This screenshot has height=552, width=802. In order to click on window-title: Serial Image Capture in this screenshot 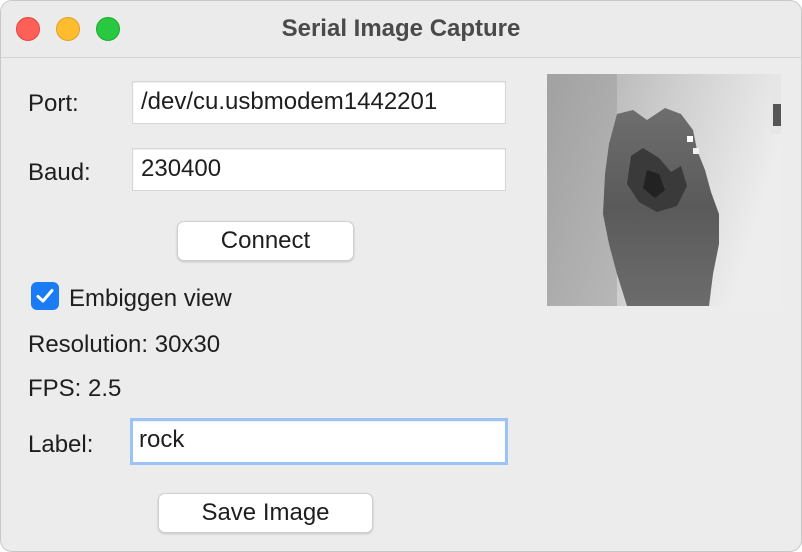, I will do `click(401, 28)`.